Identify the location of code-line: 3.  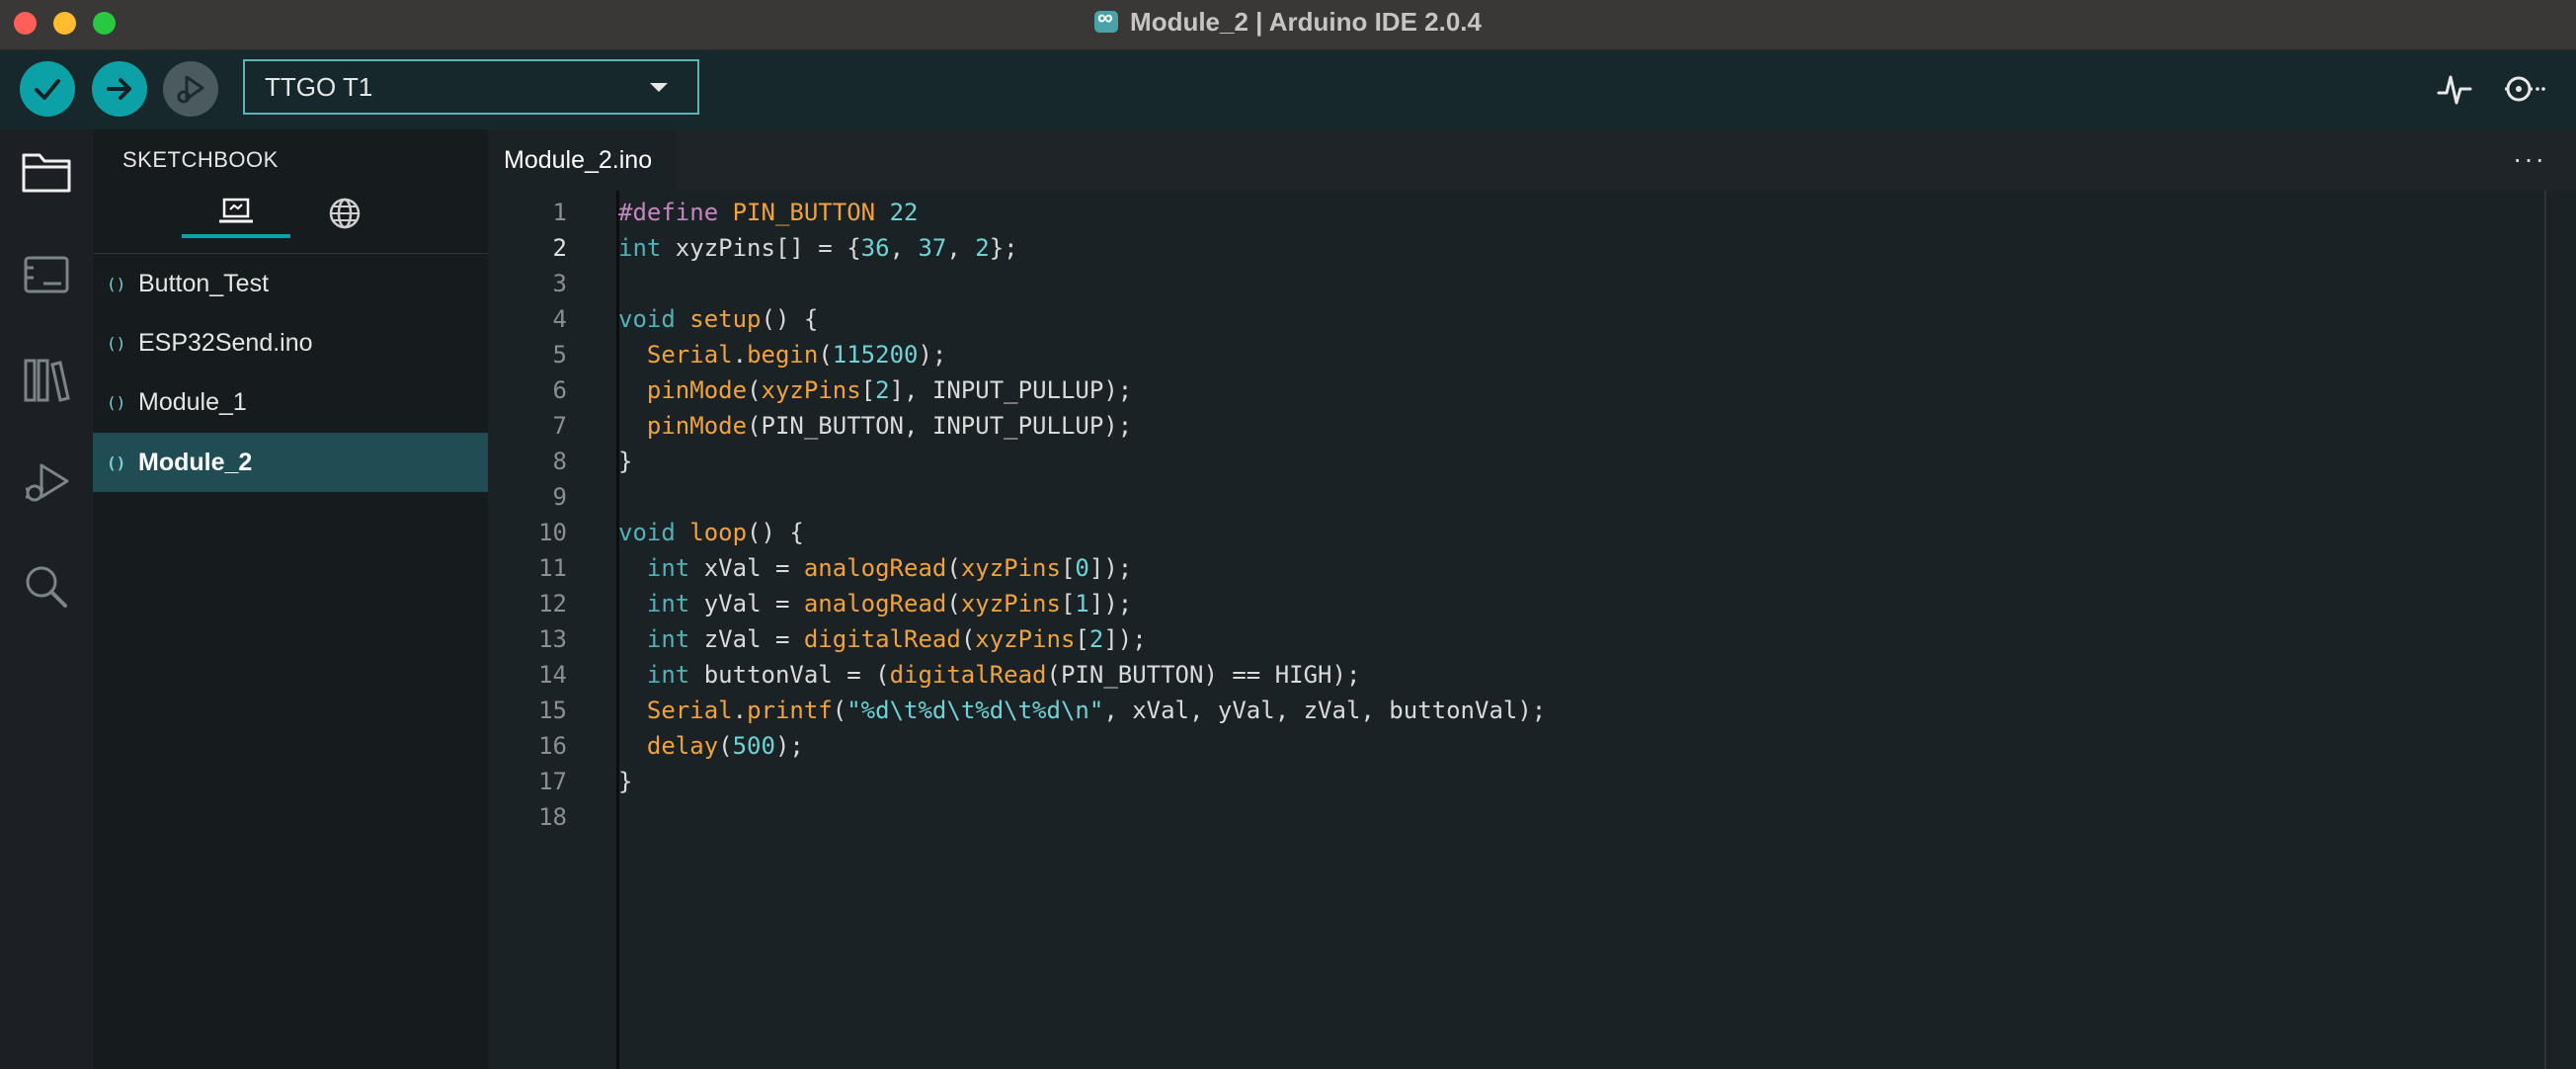
(1505, 283).